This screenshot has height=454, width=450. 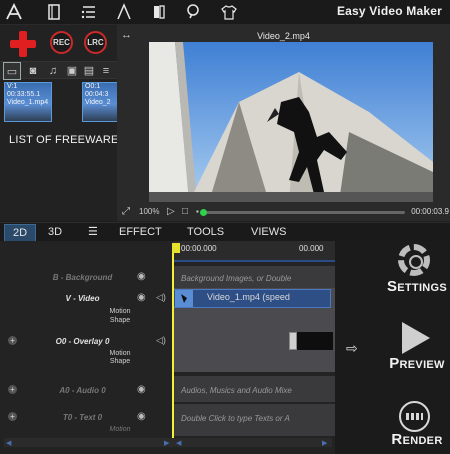 I want to click on tab-views: VIEWS, so click(x=268, y=232).